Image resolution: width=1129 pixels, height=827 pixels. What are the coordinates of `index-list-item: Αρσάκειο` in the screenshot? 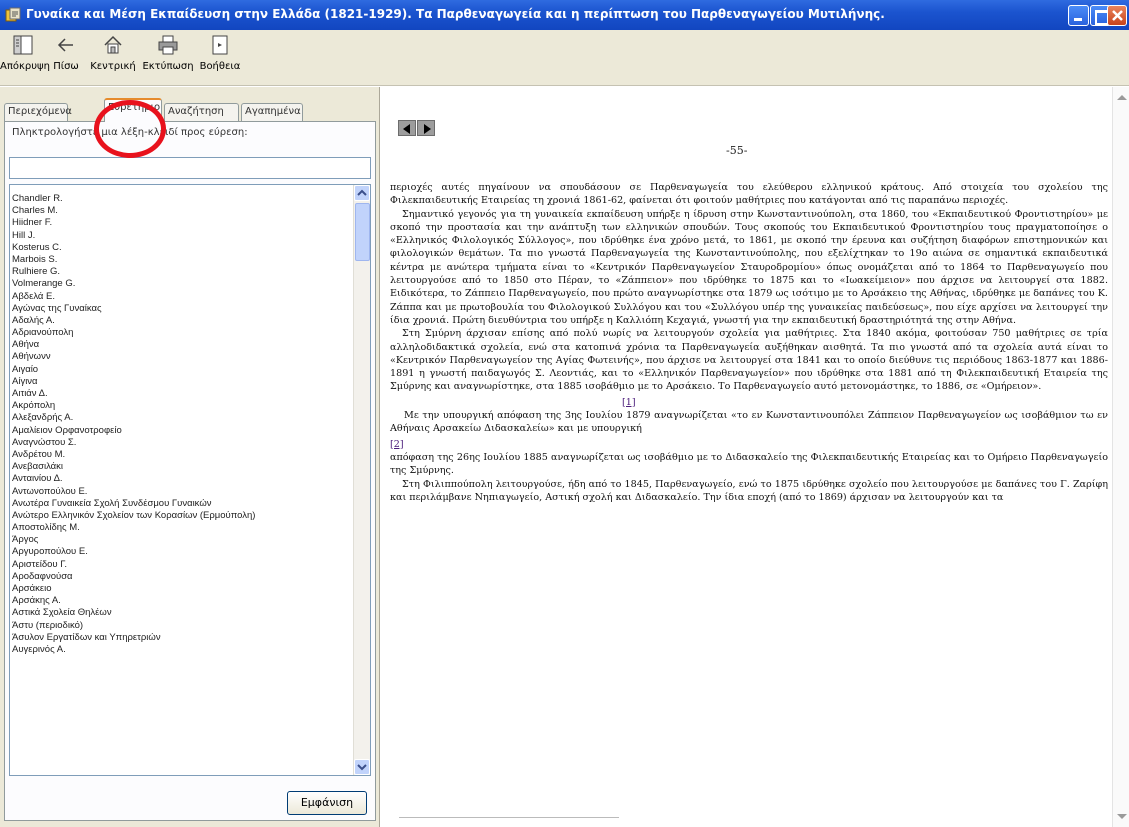 It's located at (182, 589).